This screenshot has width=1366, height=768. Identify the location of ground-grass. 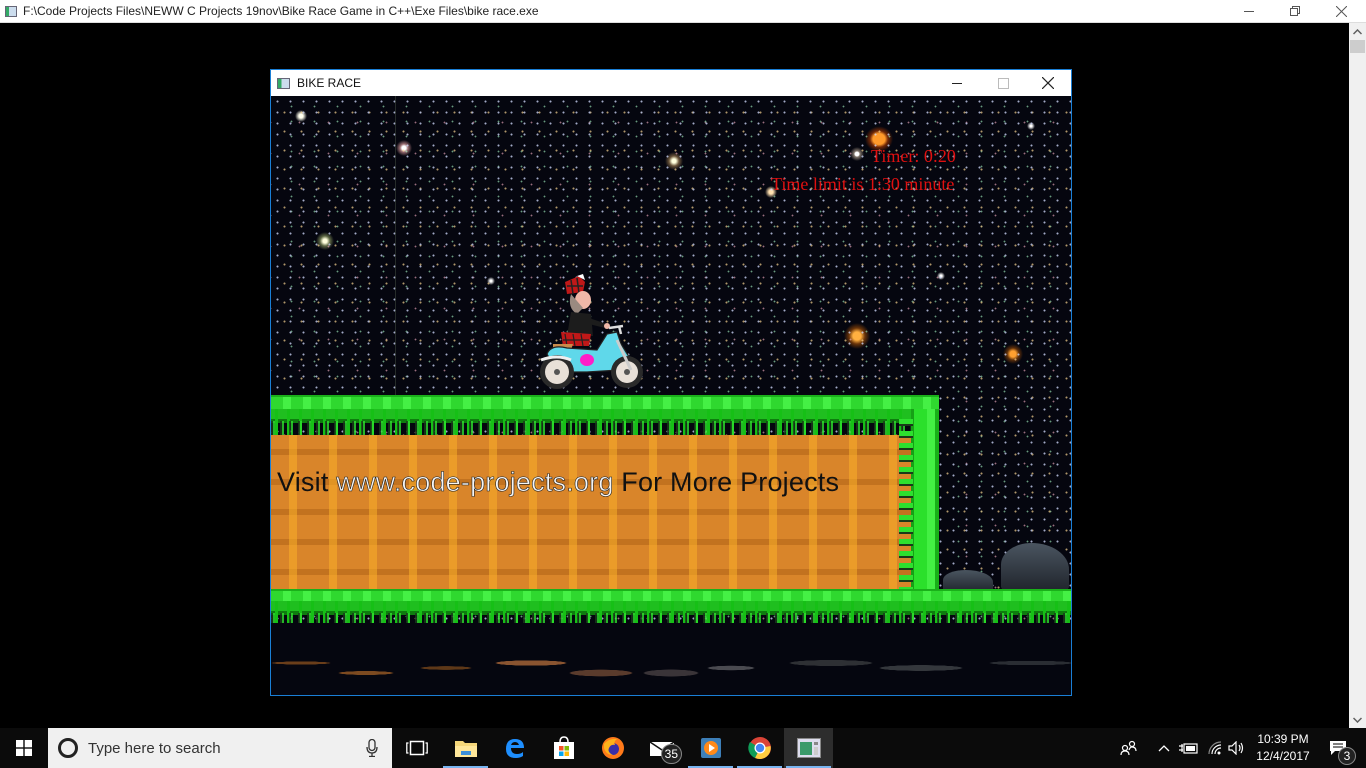
(671, 595).